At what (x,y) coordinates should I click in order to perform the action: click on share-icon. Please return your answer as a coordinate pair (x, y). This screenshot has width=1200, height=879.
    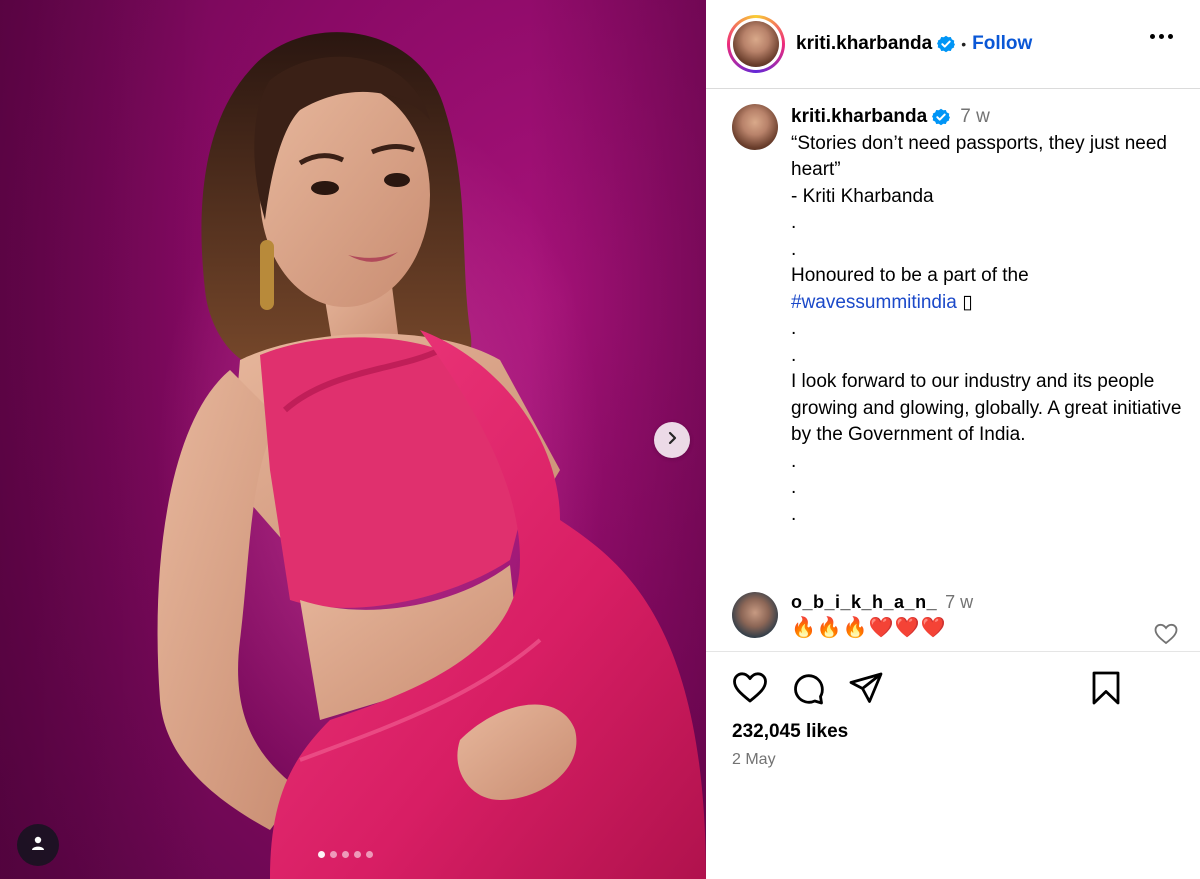
    Looking at the image, I should click on (866, 690).